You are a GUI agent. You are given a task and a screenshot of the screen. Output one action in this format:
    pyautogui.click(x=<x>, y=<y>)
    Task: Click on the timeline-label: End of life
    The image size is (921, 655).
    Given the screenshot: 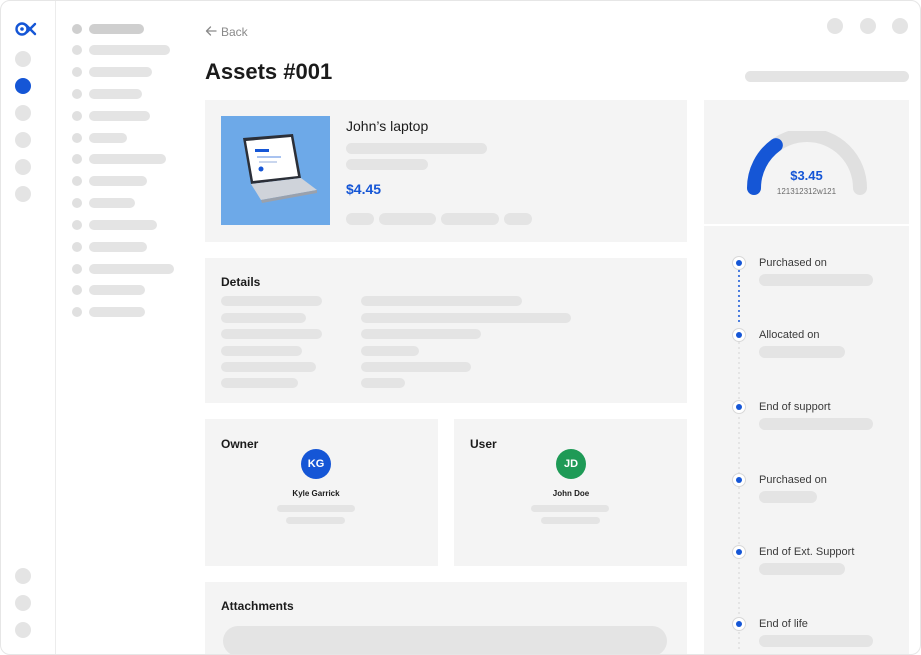 What is the action you would take?
    pyautogui.click(x=783, y=624)
    